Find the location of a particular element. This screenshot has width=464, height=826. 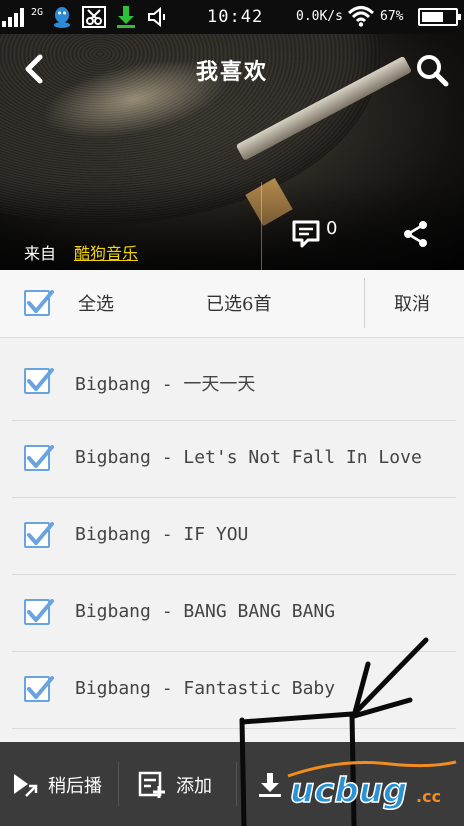

banner-shade is located at coordinates (232, 225).